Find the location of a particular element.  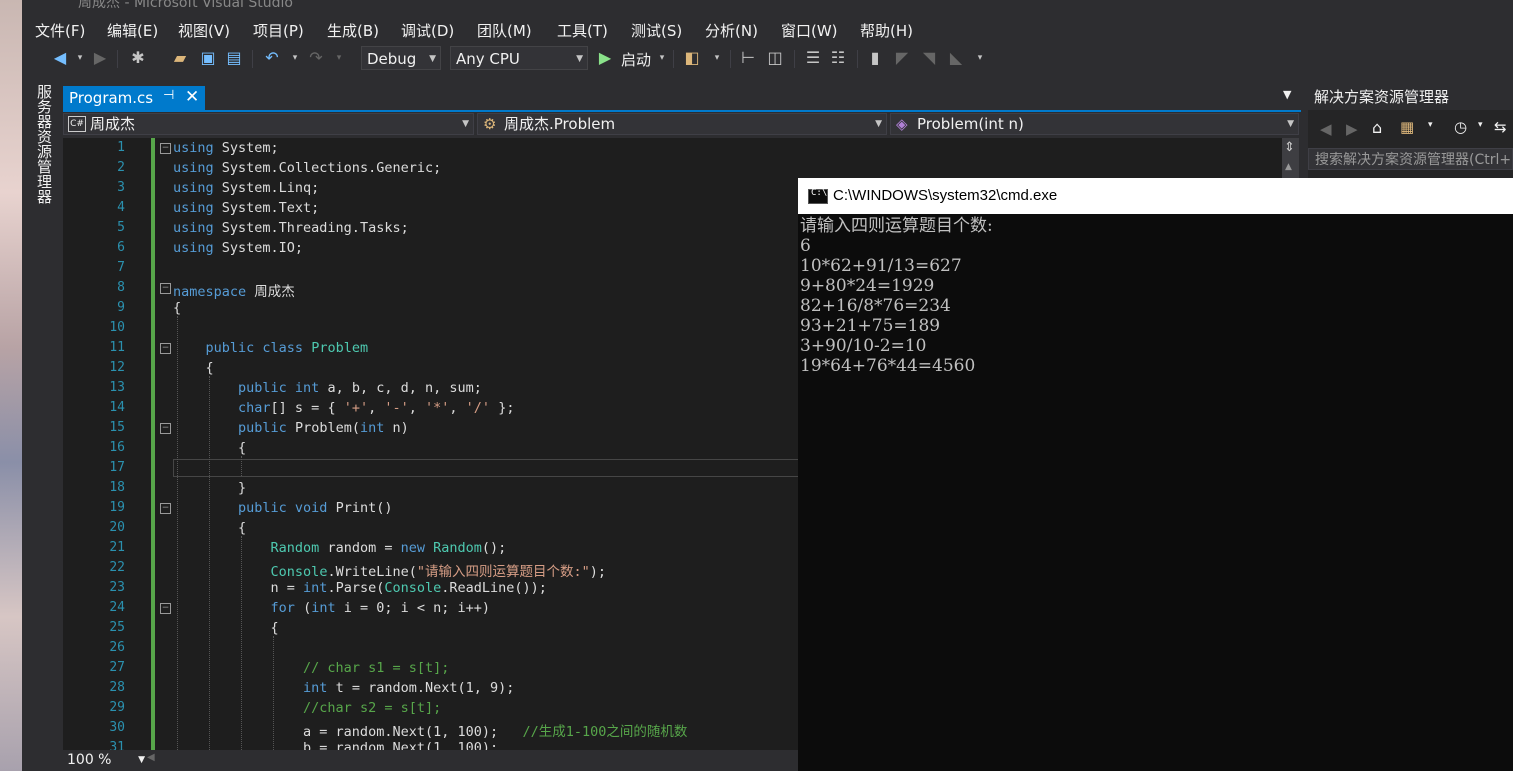

code-line: Console.WriteLine("请输入四则运算题目个数:"); is located at coordinates (438, 572).